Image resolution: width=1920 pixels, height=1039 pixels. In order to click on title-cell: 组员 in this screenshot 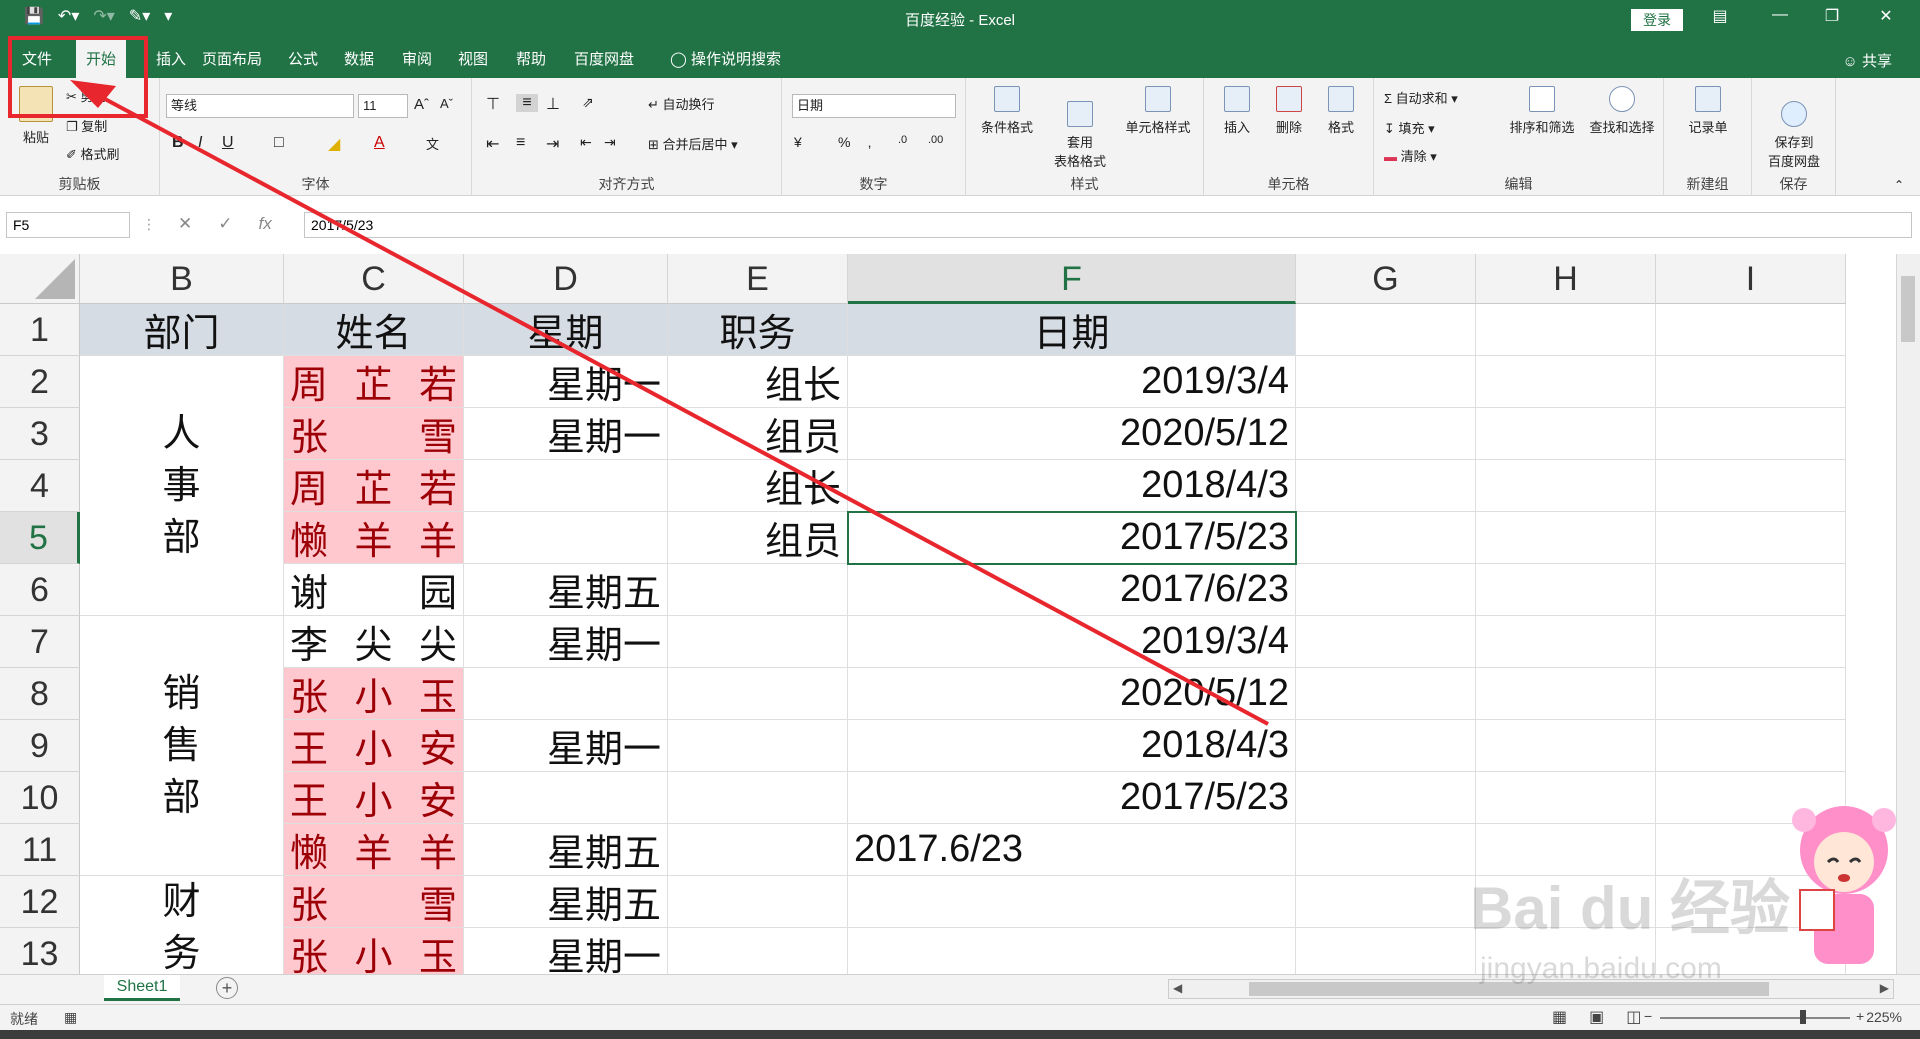, I will do `click(758, 538)`.